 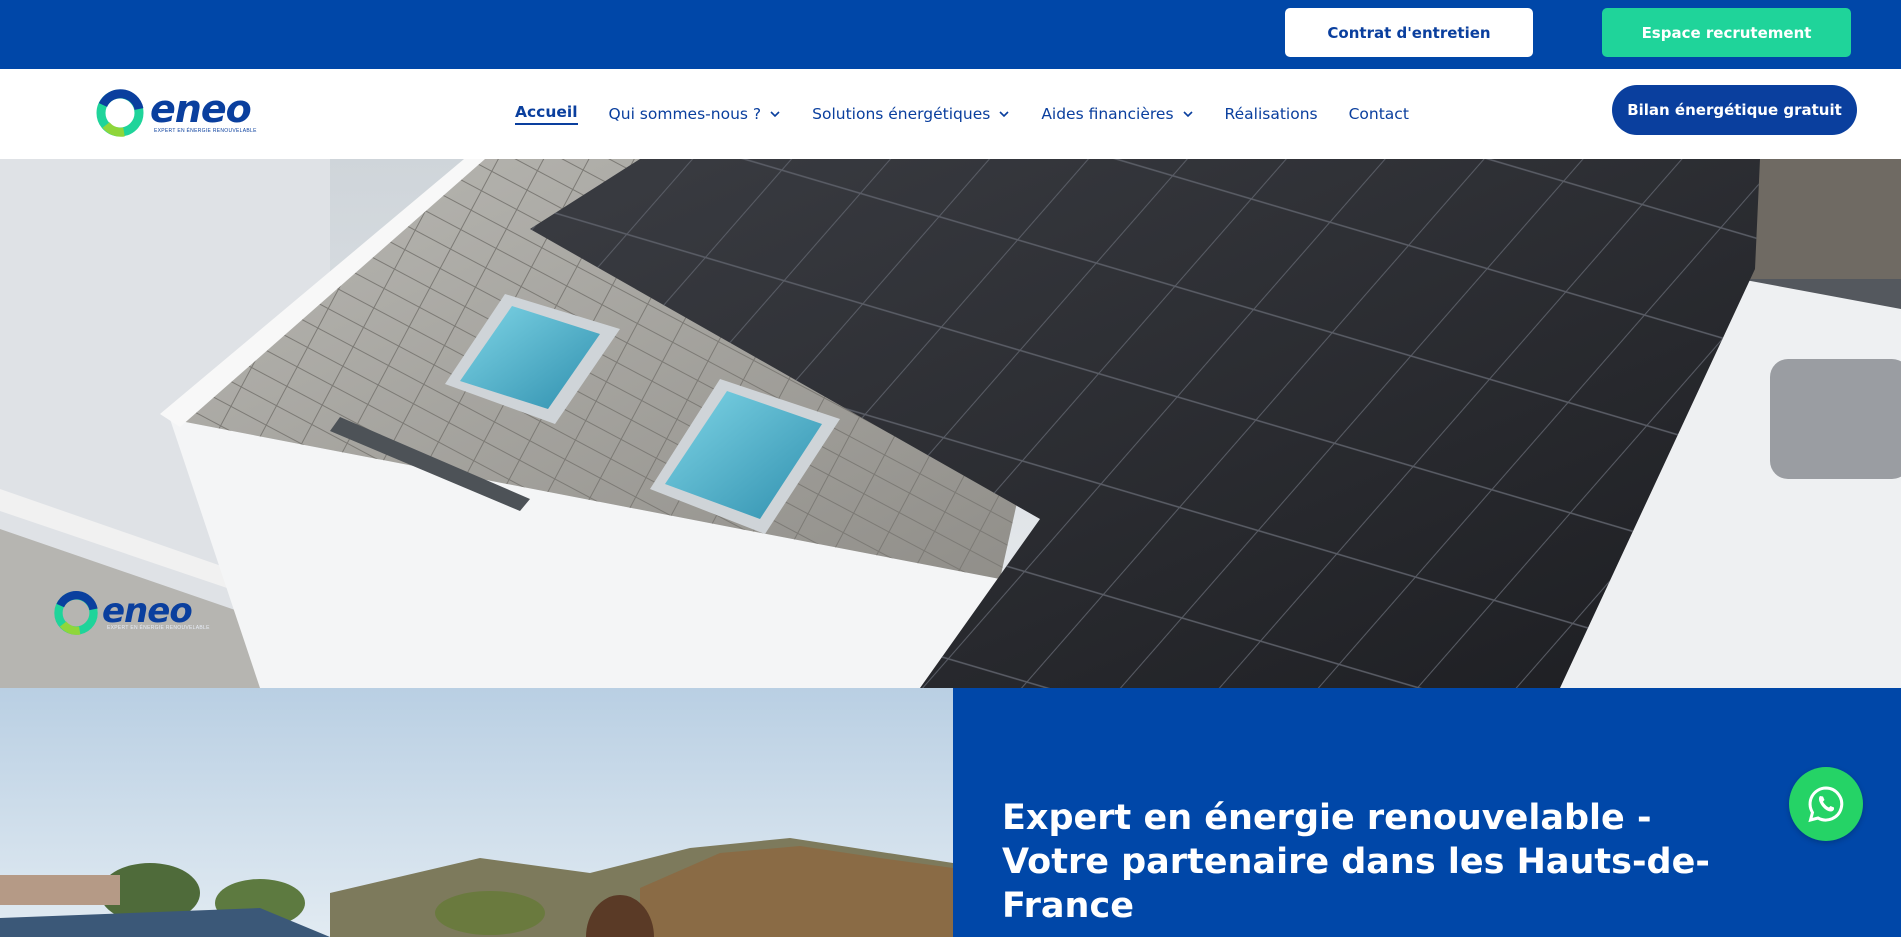 I want to click on nav-item-qui-sommes-nous: Qui sommes-nous ?, so click(x=695, y=114).